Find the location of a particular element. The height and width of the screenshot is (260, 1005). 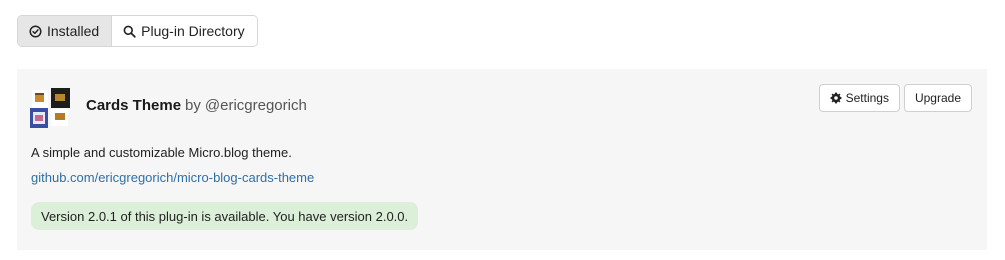

search-icon is located at coordinates (129, 31).